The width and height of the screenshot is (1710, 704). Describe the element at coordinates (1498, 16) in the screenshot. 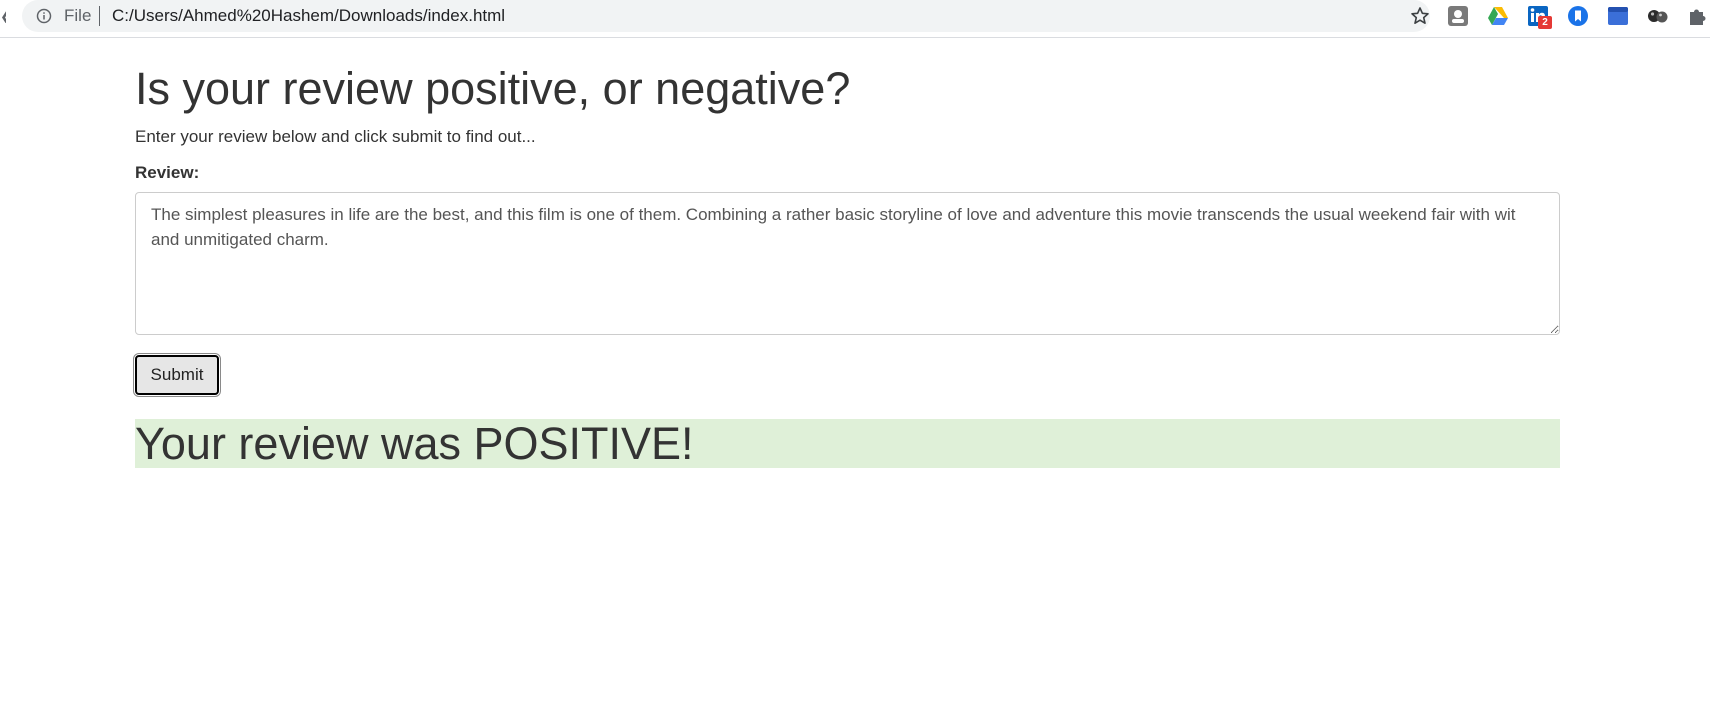

I see `google-drive-icon` at that location.